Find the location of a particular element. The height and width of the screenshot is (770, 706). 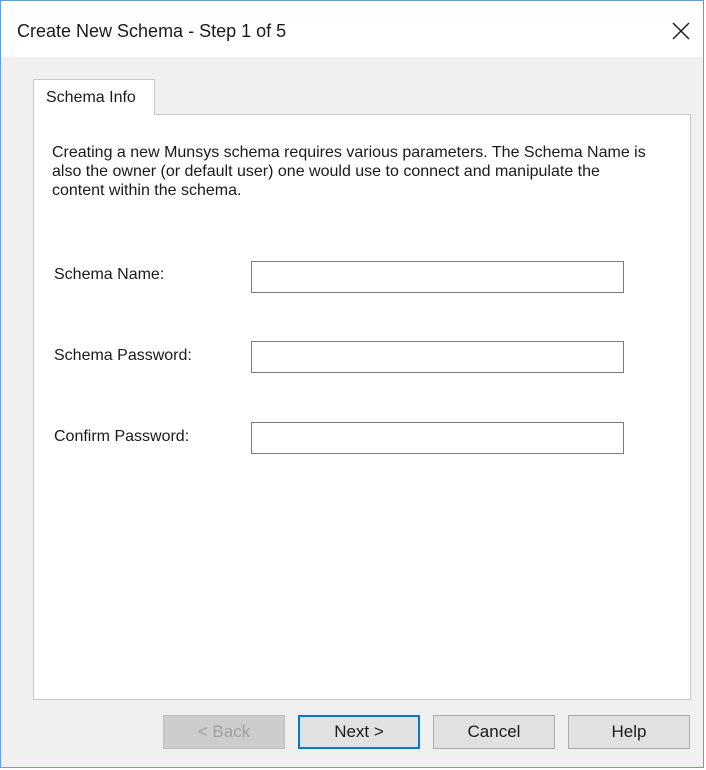

schema-password-label: Schema Password: is located at coordinates (123, 355).